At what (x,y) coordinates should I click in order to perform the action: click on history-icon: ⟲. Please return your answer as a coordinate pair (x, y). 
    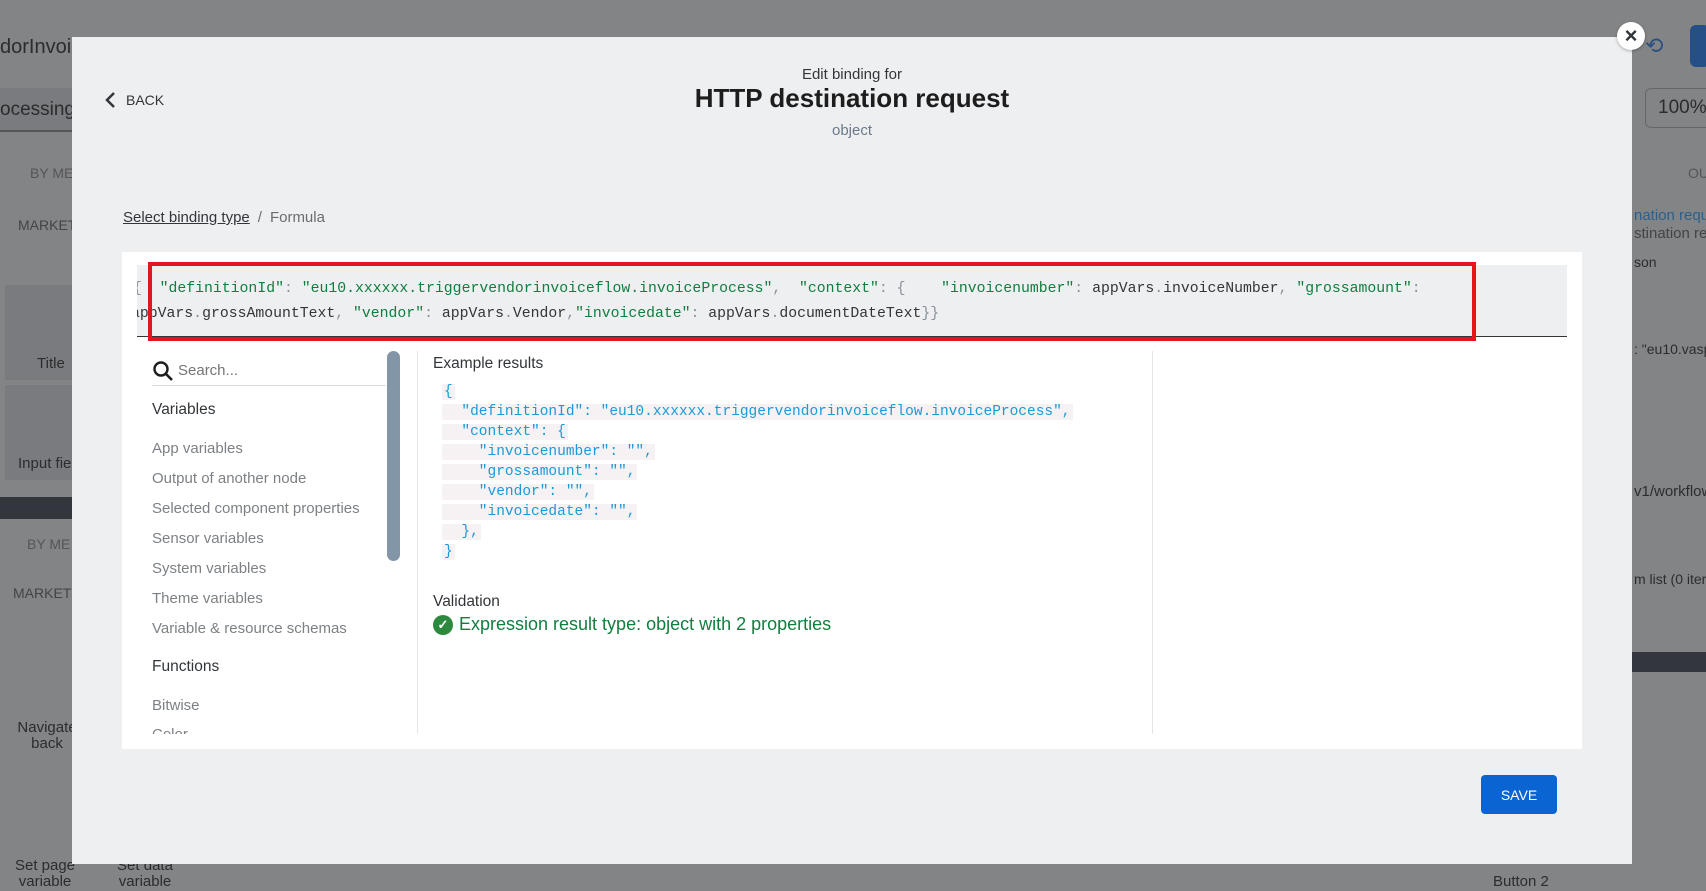
    Looking at the image, I should click on (1654, 46).